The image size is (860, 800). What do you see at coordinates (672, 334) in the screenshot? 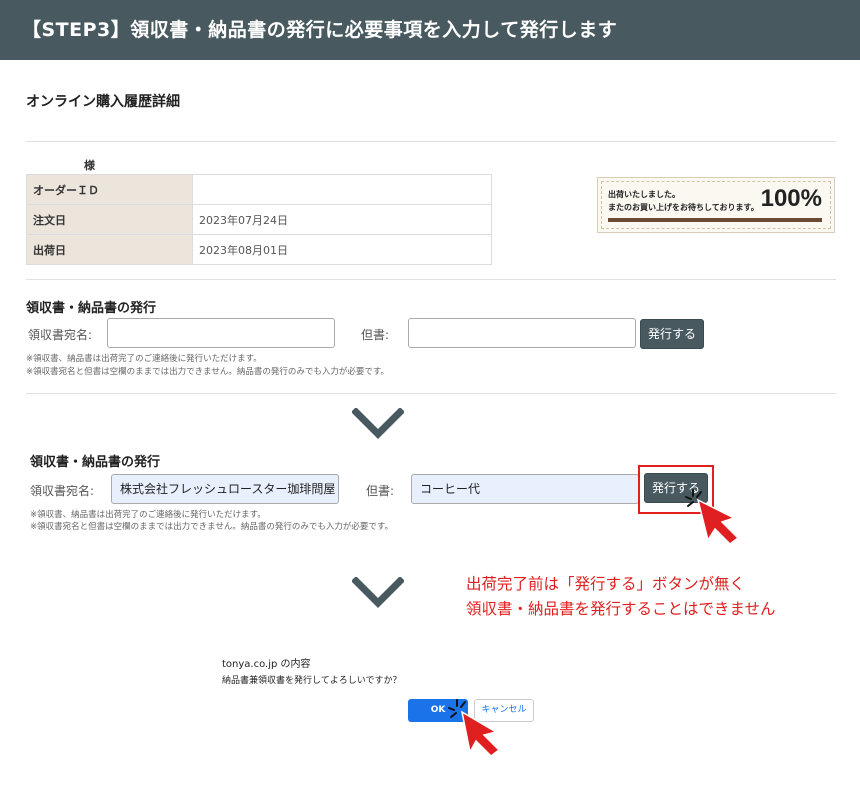
I see `issue-button: 発行する` at bounding box center [672, 334].